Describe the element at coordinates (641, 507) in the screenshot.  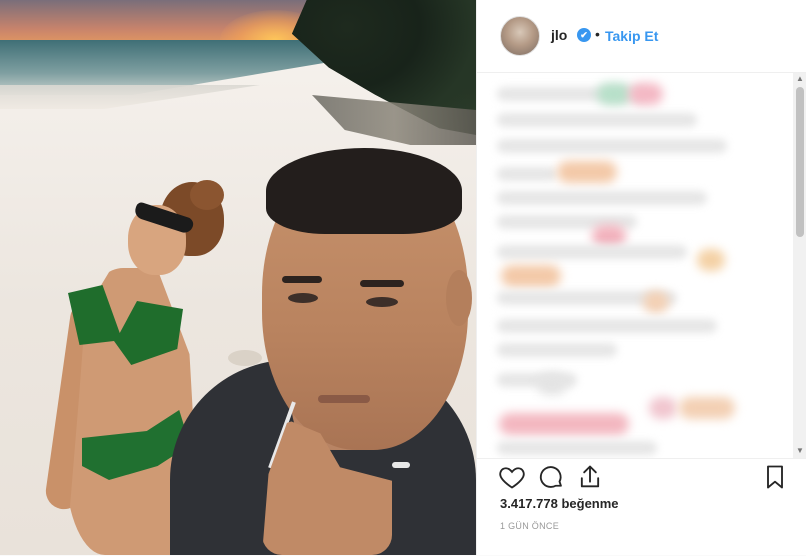
I see `post-actions: 3.417.778 beğenme 1 GÜN ÖNCE` at that location.